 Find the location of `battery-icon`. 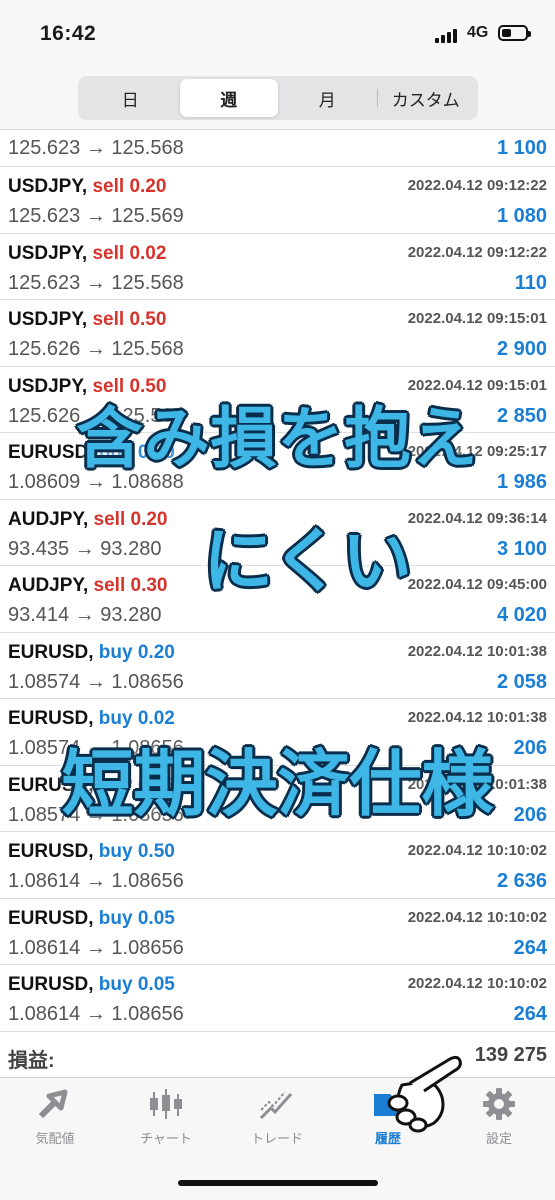

battery-icon is located at coordinates (514, 33).